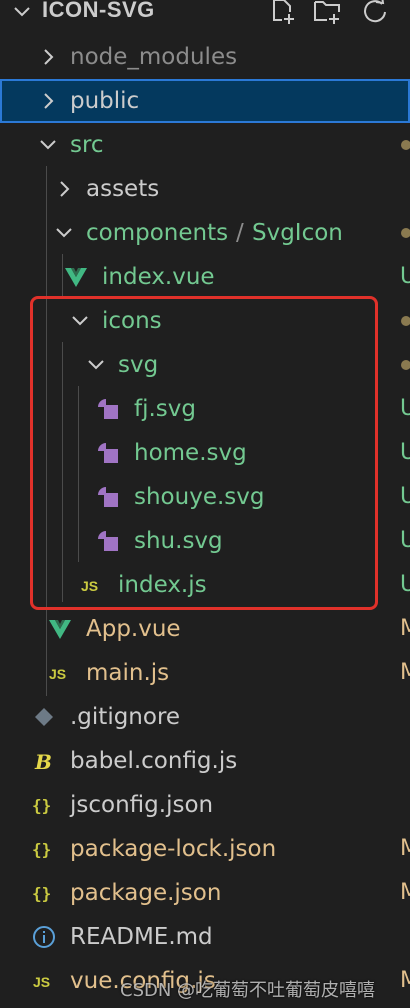 Image resolution: width=410 pixels, height=1008 pixels. Describe the element at coordinates (283, 13) in the screenshot. I see `new-file-icon` at that location.